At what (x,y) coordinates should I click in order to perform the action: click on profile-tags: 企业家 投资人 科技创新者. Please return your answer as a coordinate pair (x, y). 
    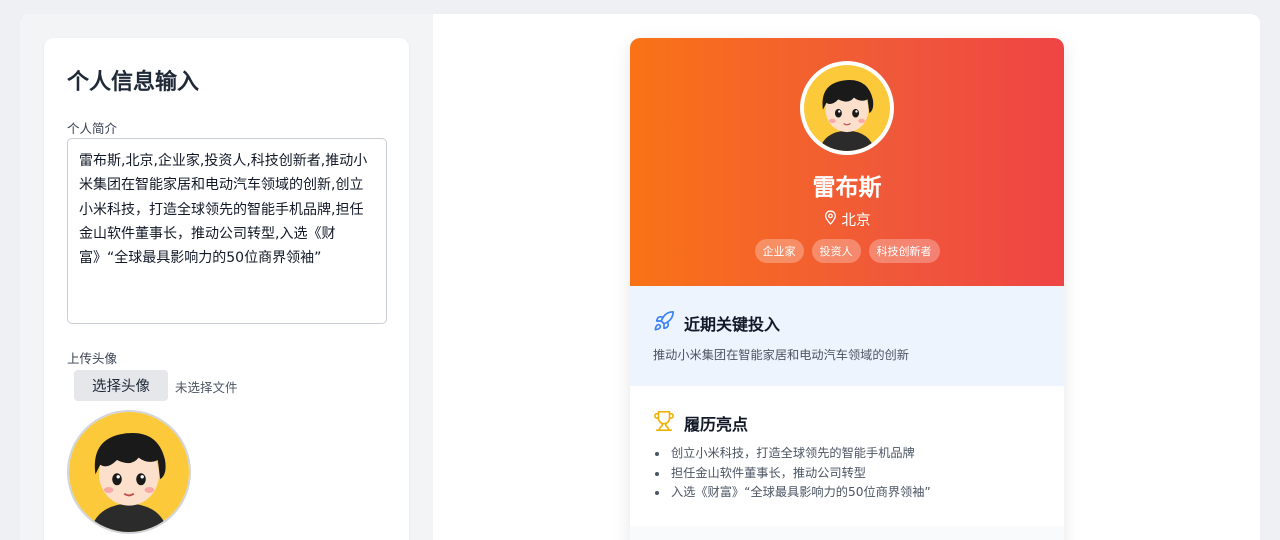
    Looking at the image, I should click on (847, 251).